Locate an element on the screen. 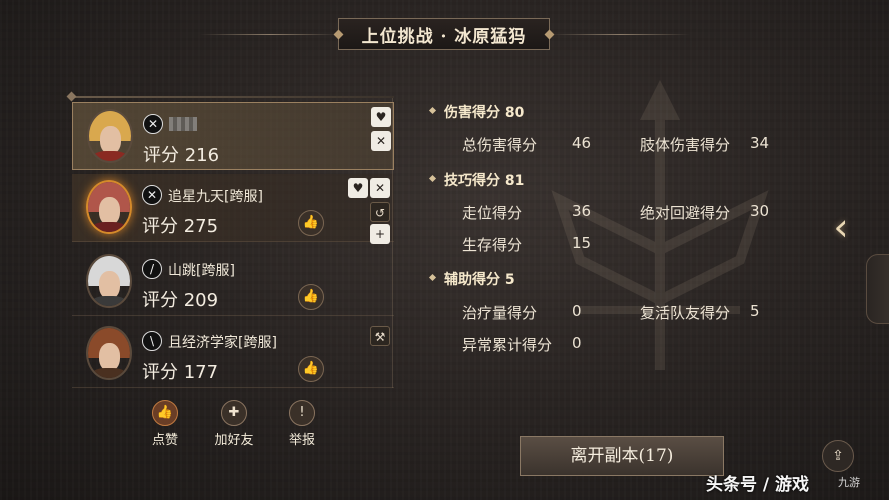 The height and width of the screenshot is (500, 889). page-title: 上位挑战 · 冰原猛犸 is located at coordinates (444, 34).